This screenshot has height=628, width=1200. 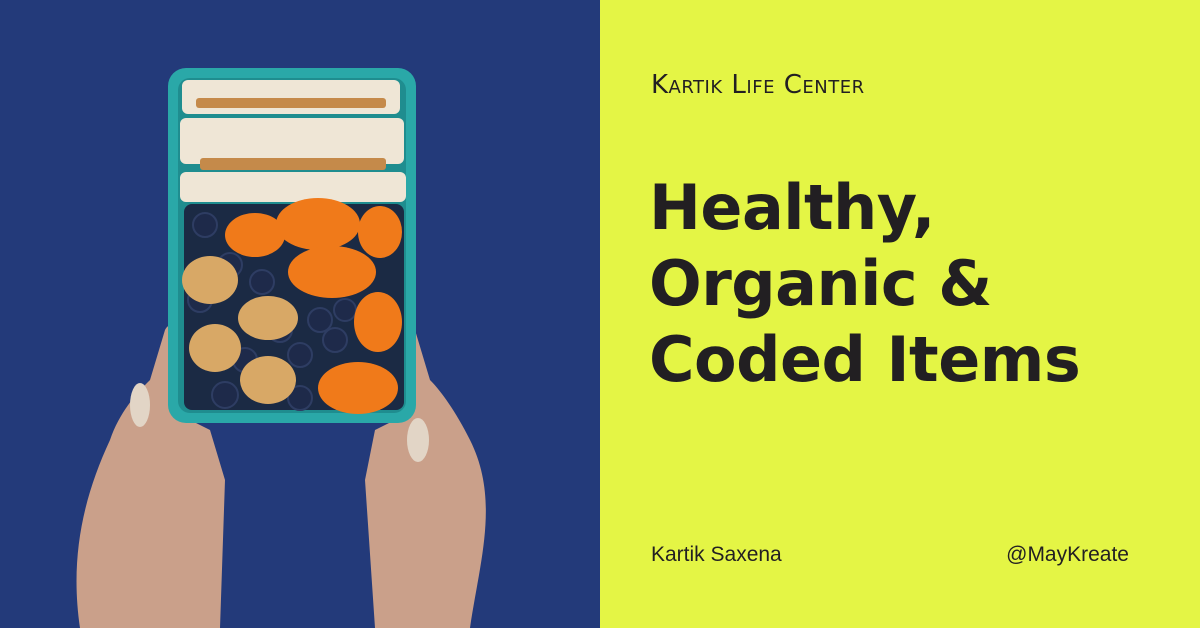 I want to click on social-handle: @MayKreate, so click(x=1067, y=555).